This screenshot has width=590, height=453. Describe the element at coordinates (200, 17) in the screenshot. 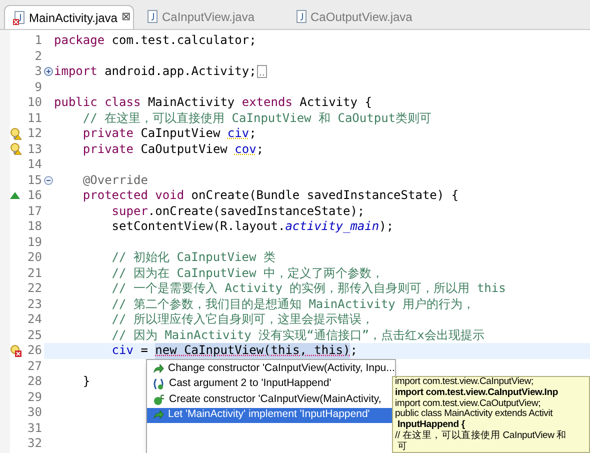

I see `editor-tab: CaInputView.java` at that location.